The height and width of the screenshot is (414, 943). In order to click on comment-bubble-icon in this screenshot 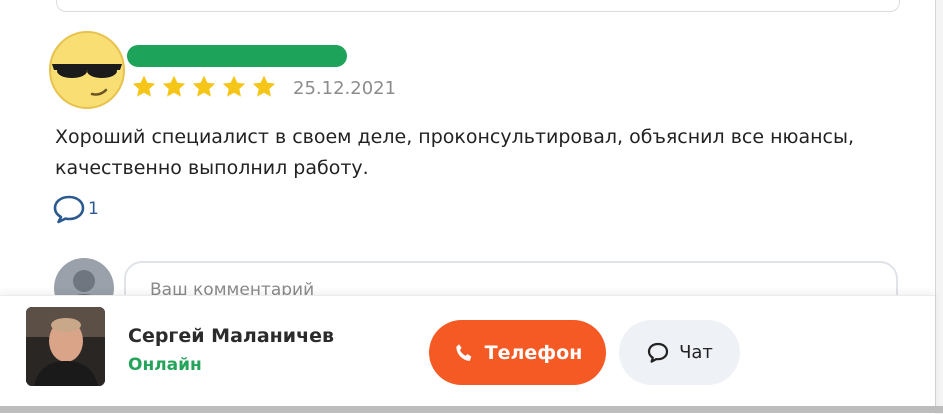, I will do `click(69, 209)`.